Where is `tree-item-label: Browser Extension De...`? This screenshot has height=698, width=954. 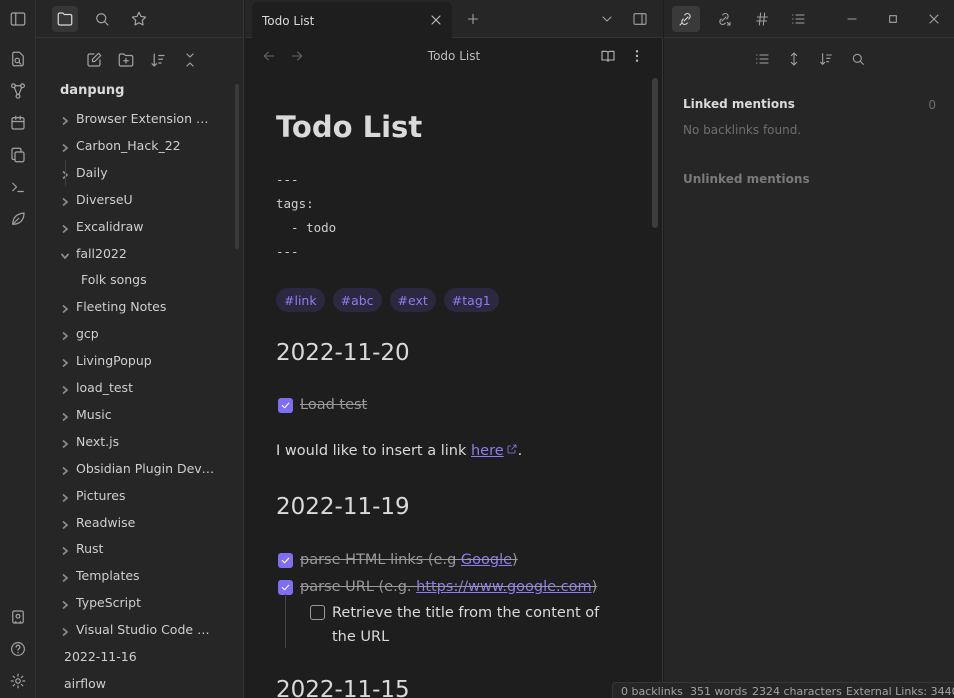 tree-item-label: Browser Extension De... is located at coordinates (146, 118).